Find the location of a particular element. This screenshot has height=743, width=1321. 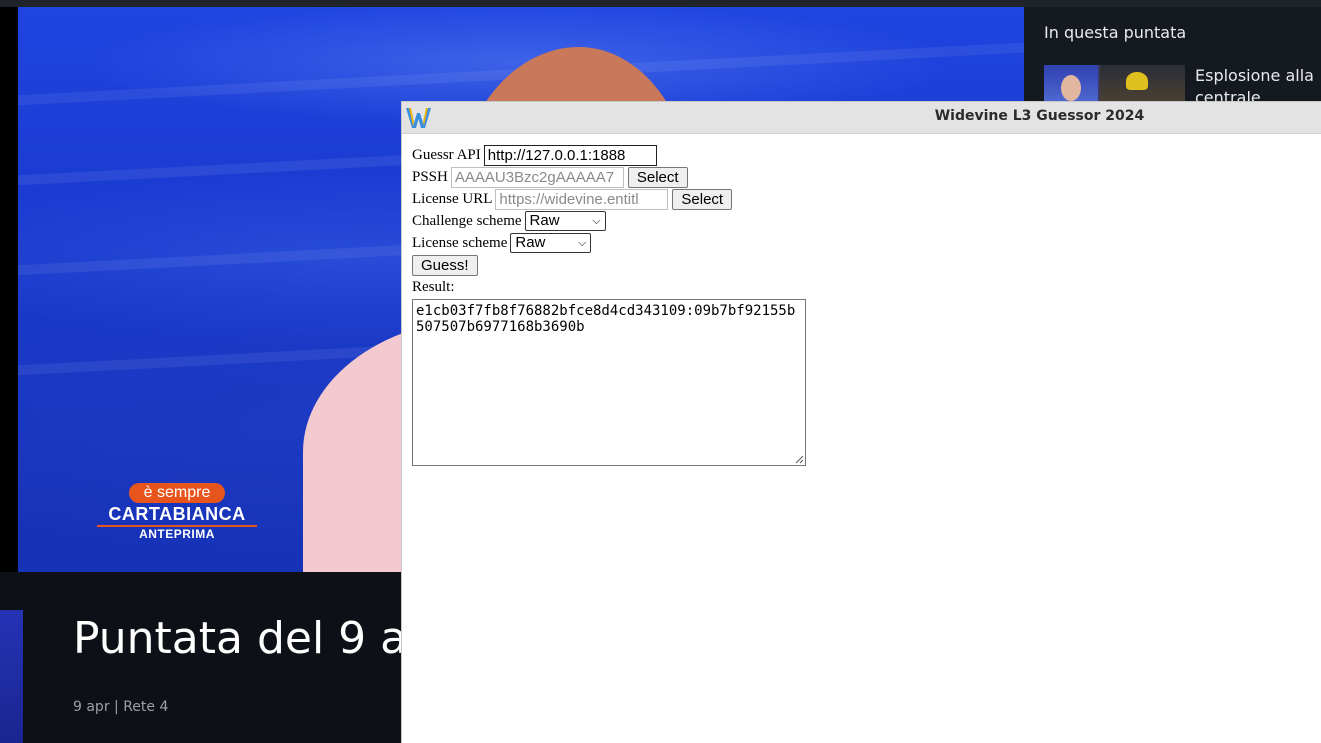

license-scheme-row: License scheme Raw ⌵ is located at coordinates (609, 243).